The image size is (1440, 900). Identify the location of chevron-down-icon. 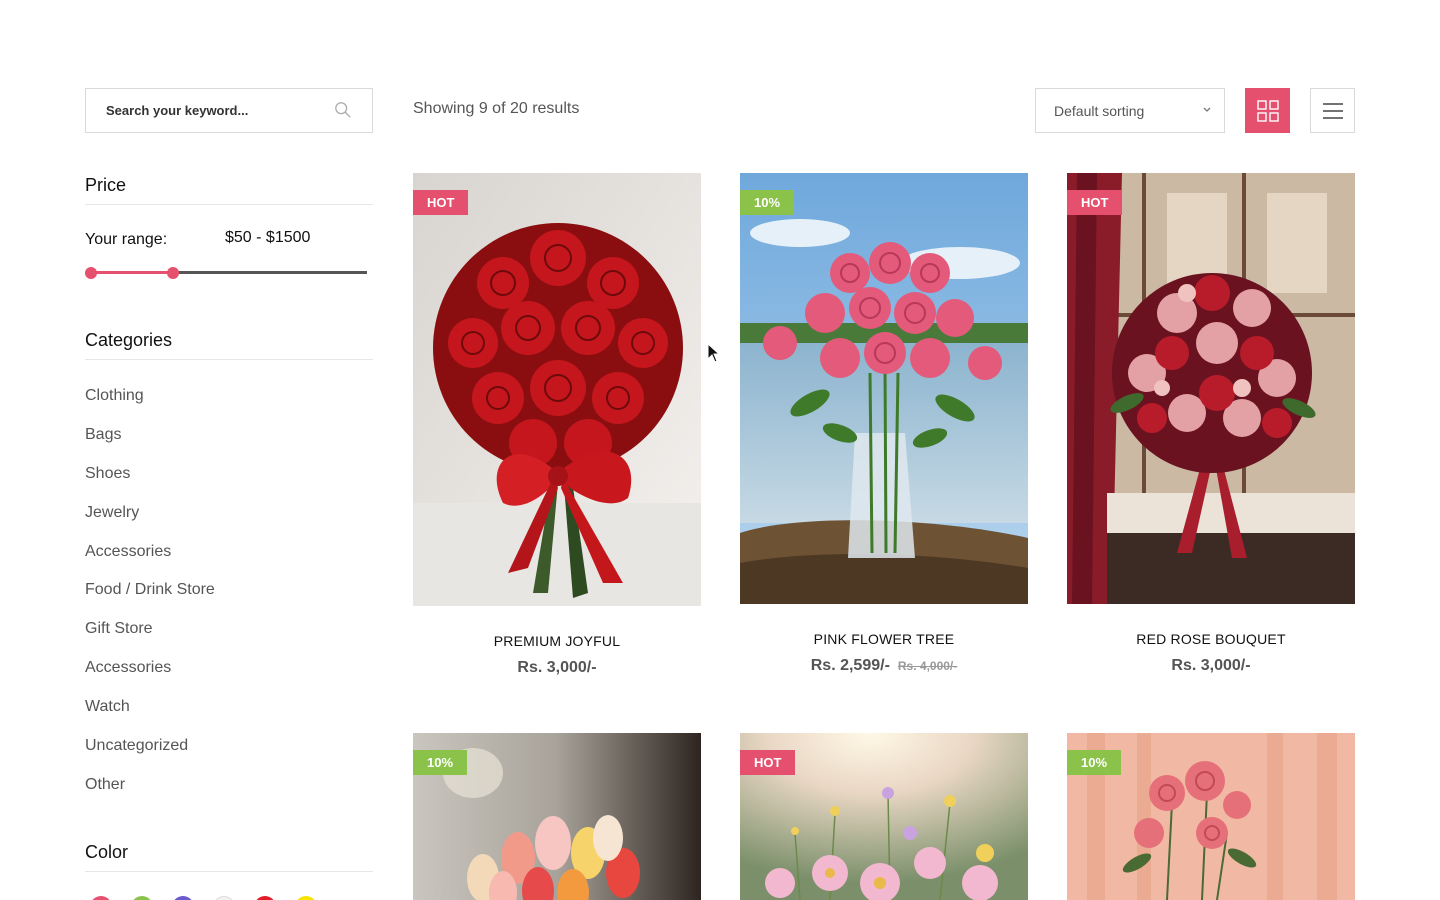
(1207, 109).